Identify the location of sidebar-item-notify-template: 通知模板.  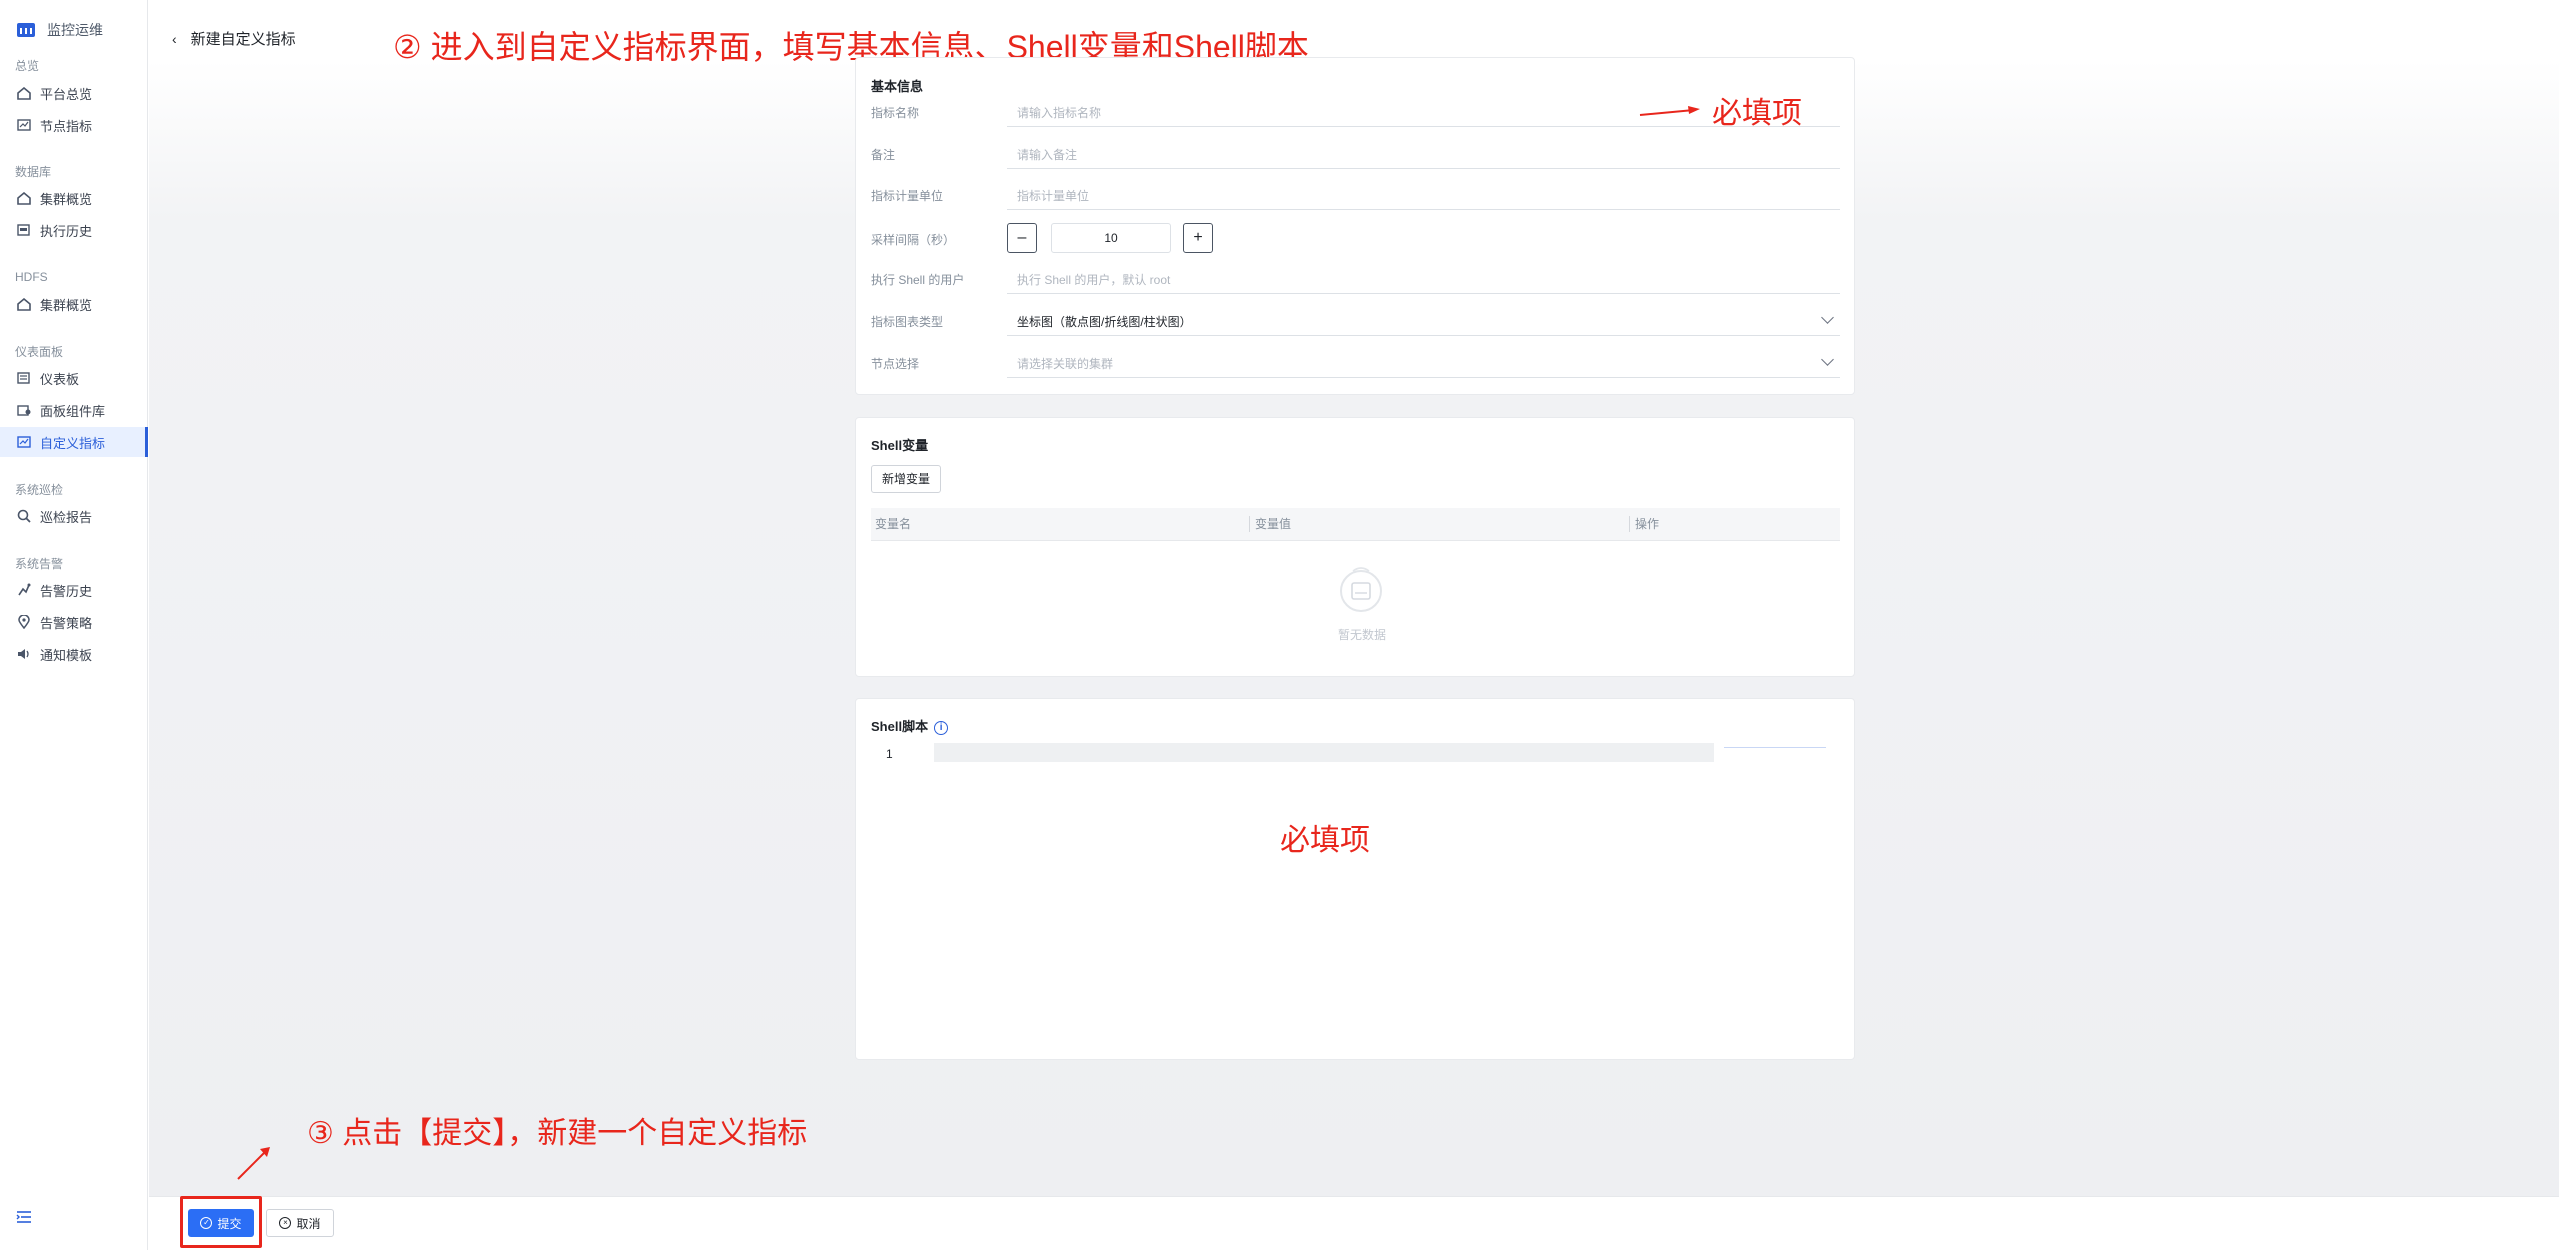
(74, 654).